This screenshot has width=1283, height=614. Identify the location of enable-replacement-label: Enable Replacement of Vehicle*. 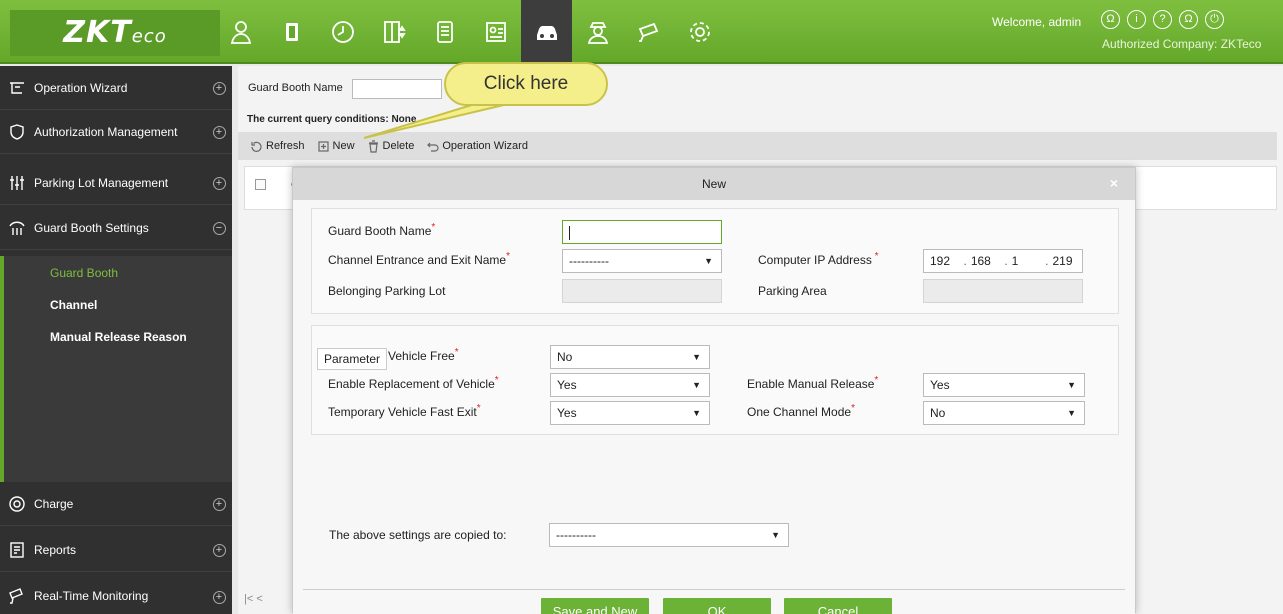
(413, 383).